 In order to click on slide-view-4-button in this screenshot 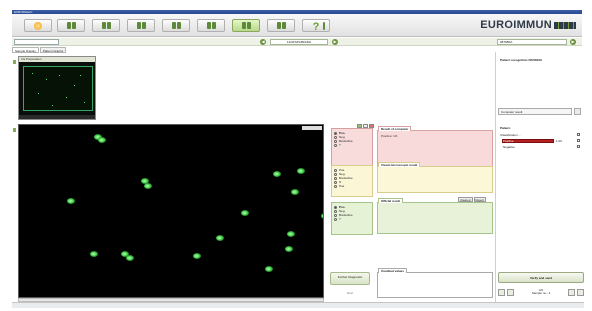, I will do `click(176, 25)`.